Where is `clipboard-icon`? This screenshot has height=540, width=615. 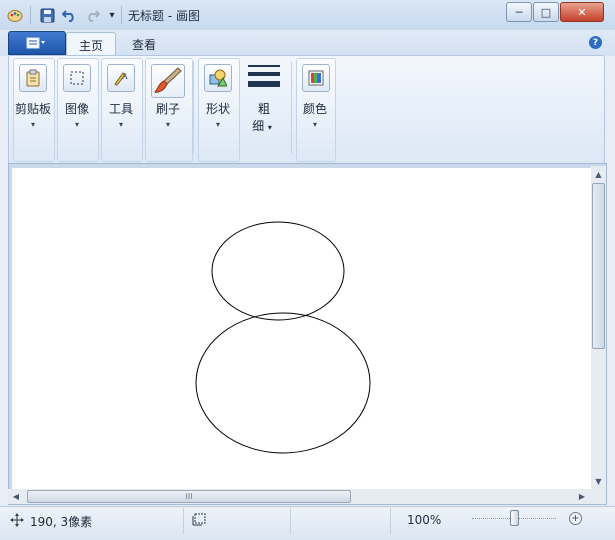 clipboard-icon is located at coordinates (33, 78).